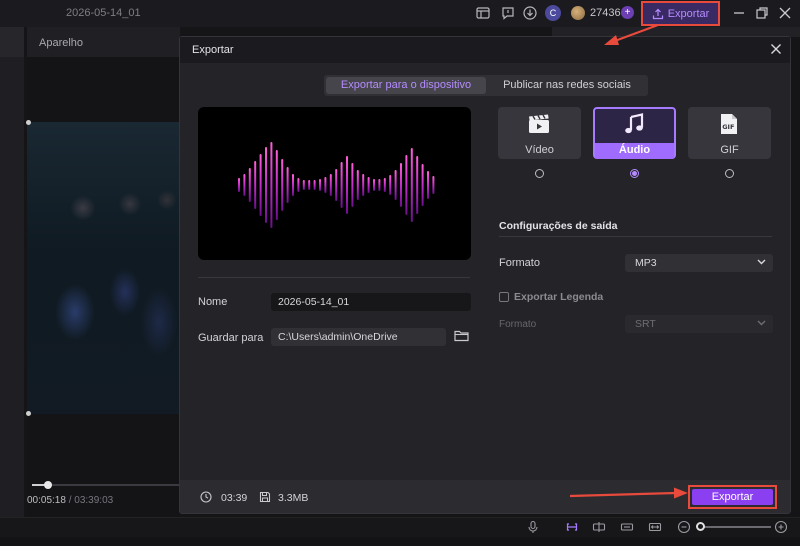 The image size is (800, 546). Describe the element at coordinates (699, 263) in the screenshot. I see `format-select: MP3` at that location.